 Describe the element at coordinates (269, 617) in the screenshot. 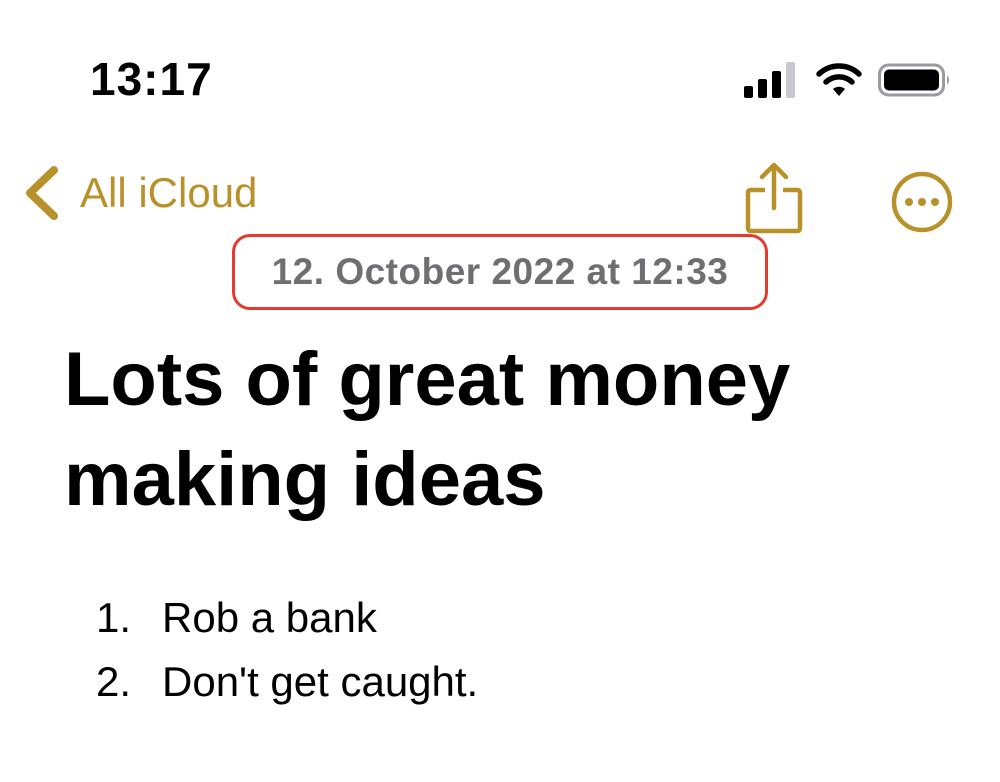

I see `list-item-text: Rob a bank` at that location.